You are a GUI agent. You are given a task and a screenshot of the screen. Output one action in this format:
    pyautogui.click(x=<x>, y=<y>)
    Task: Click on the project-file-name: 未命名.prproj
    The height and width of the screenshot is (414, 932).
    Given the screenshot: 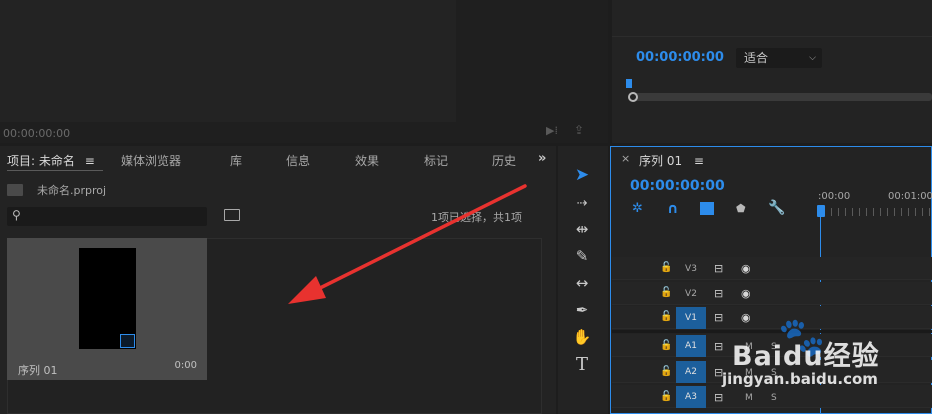 What is the action you would take?
    pyautogui.click(x=72, y=190)
    